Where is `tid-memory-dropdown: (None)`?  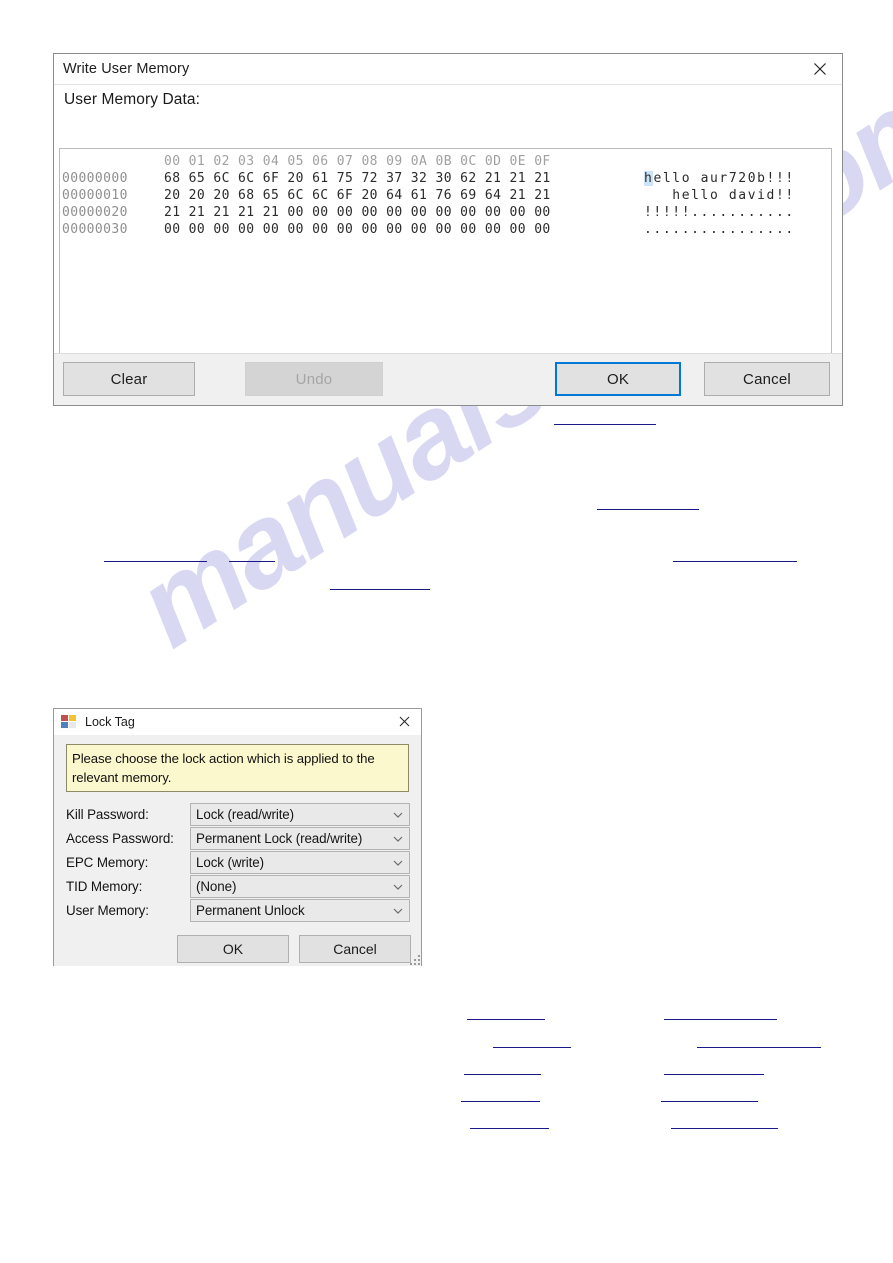 tid-memory-dropdown: (None) is located at coordinates (300, 886).